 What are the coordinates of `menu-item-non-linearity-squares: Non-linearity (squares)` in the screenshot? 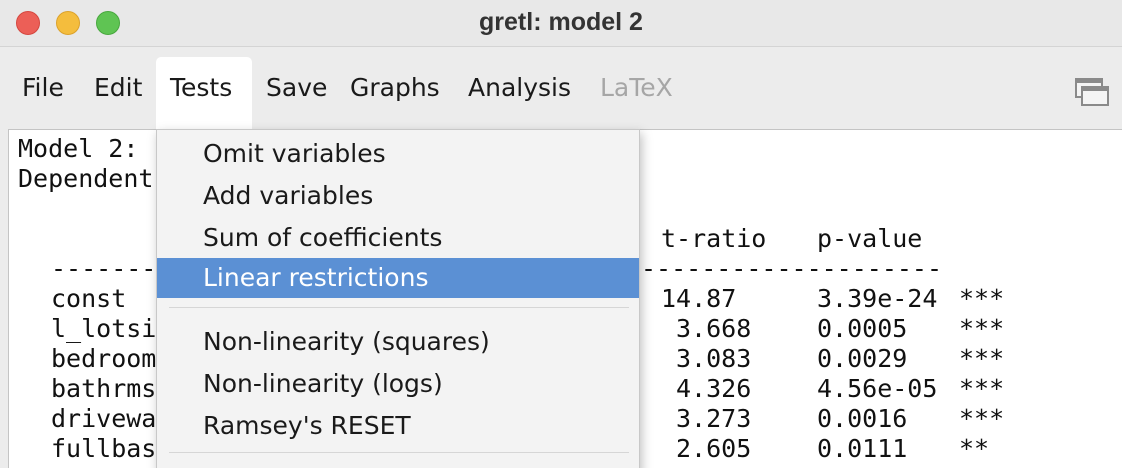 It's located at (398, 342).